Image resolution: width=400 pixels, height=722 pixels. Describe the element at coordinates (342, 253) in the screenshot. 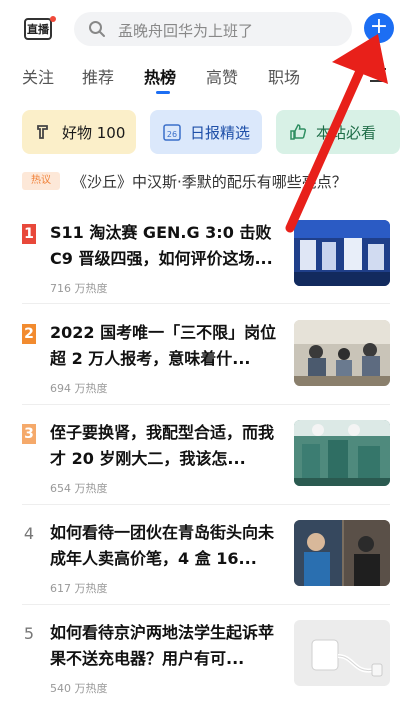

I see `esports-thumbnail-image` at that location.